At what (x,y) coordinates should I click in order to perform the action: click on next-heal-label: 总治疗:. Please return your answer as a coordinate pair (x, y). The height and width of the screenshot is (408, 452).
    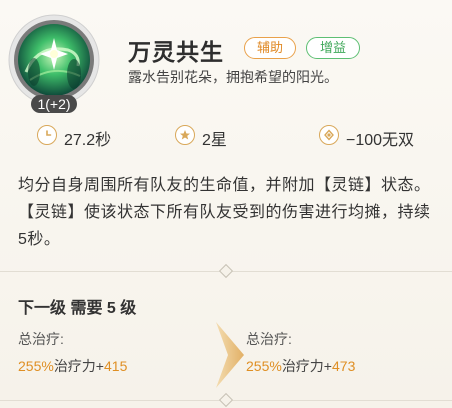
    Looking at the image, I should click on (269, 339).